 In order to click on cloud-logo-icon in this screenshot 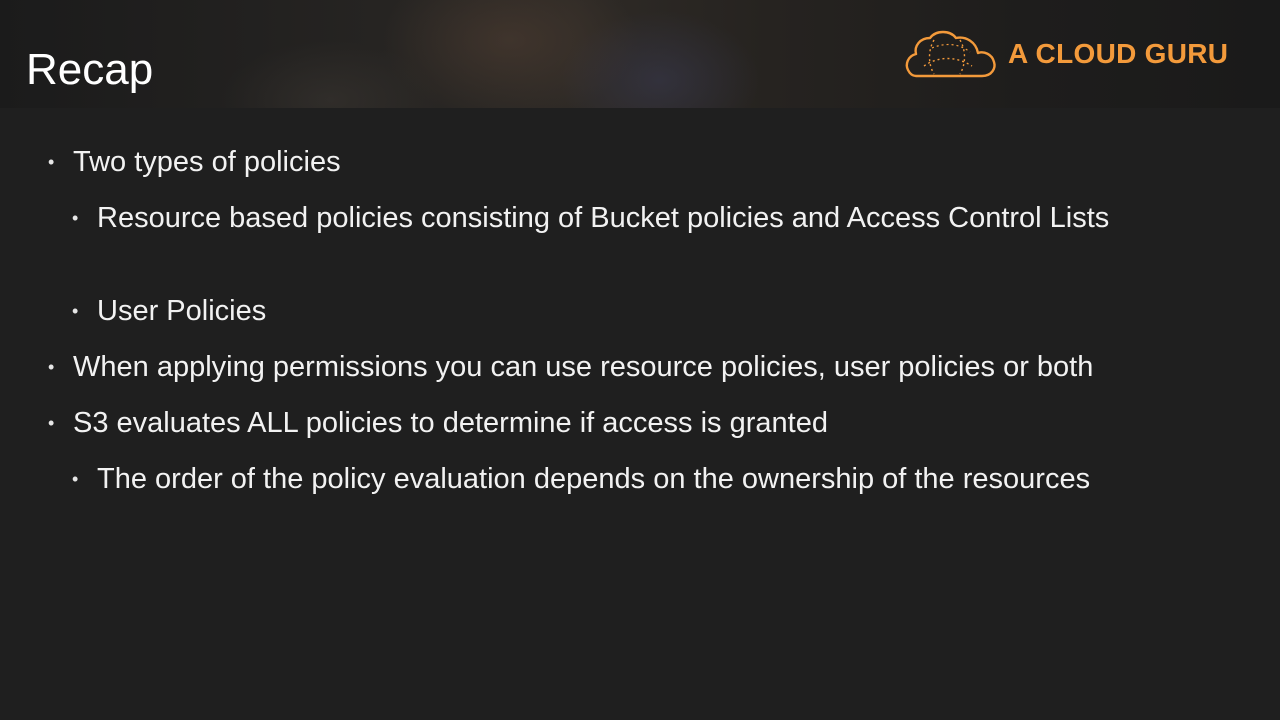, I will do `click(950, 54)`.